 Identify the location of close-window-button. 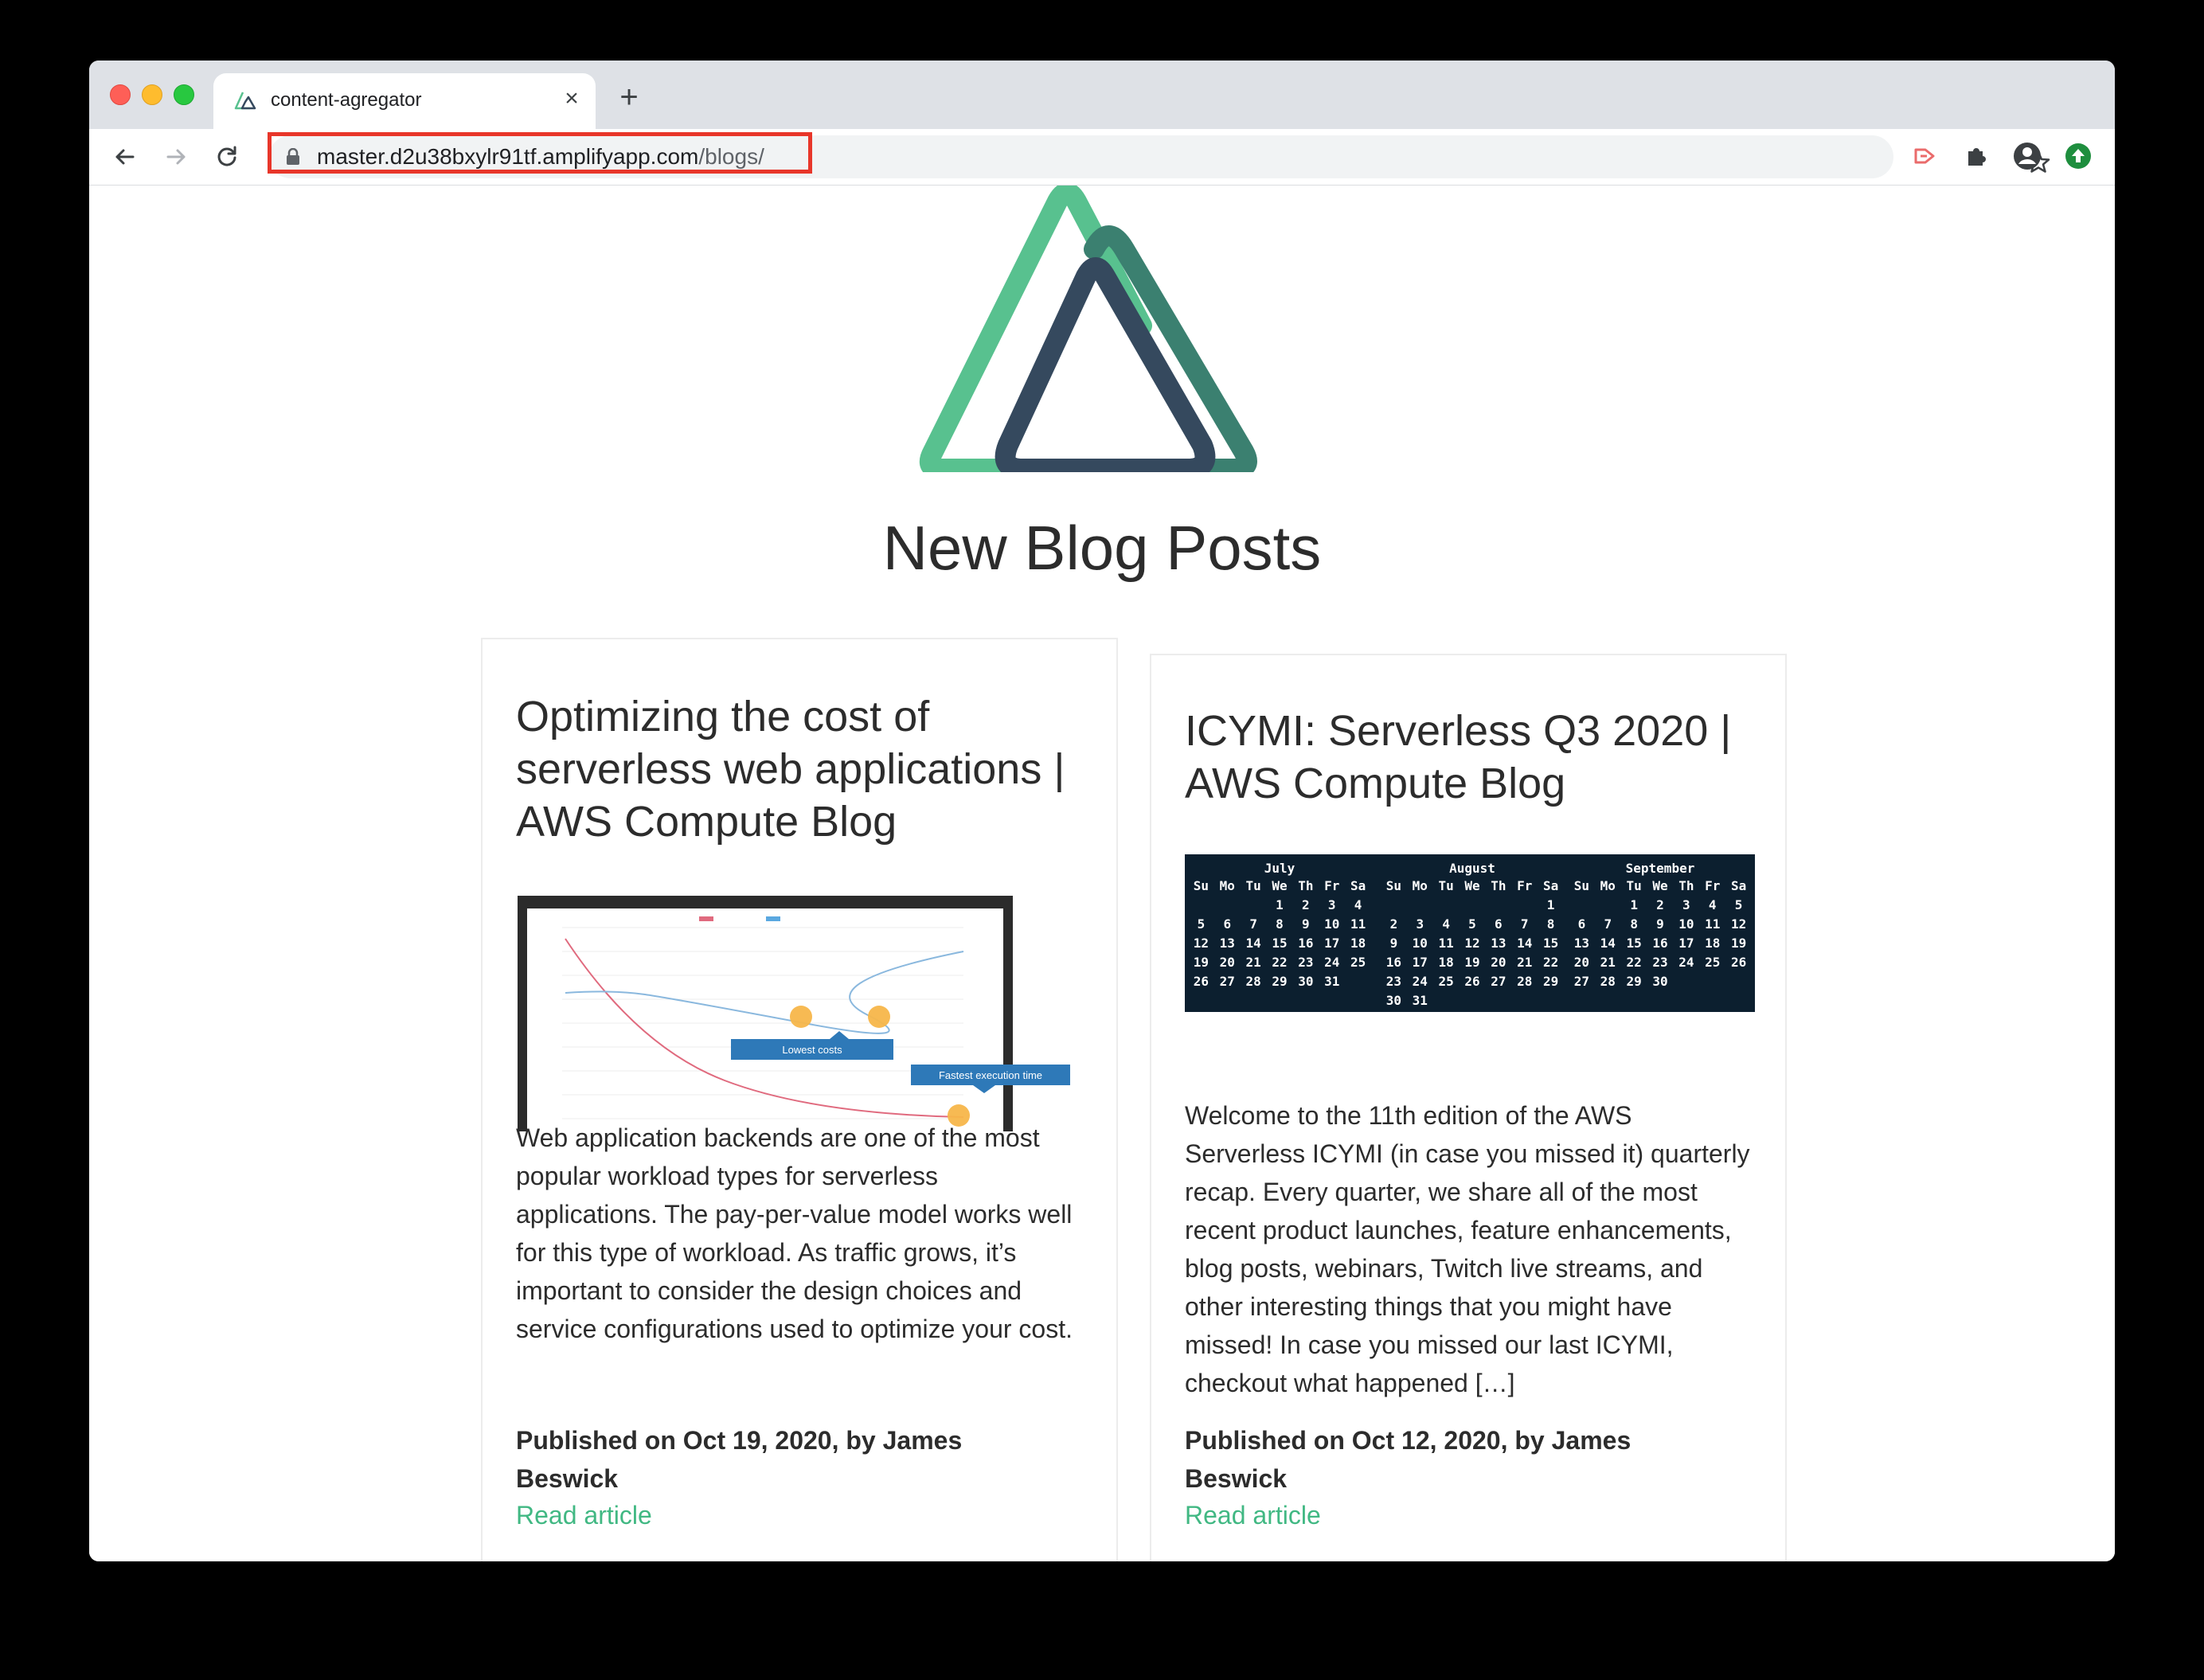
(120, 94).